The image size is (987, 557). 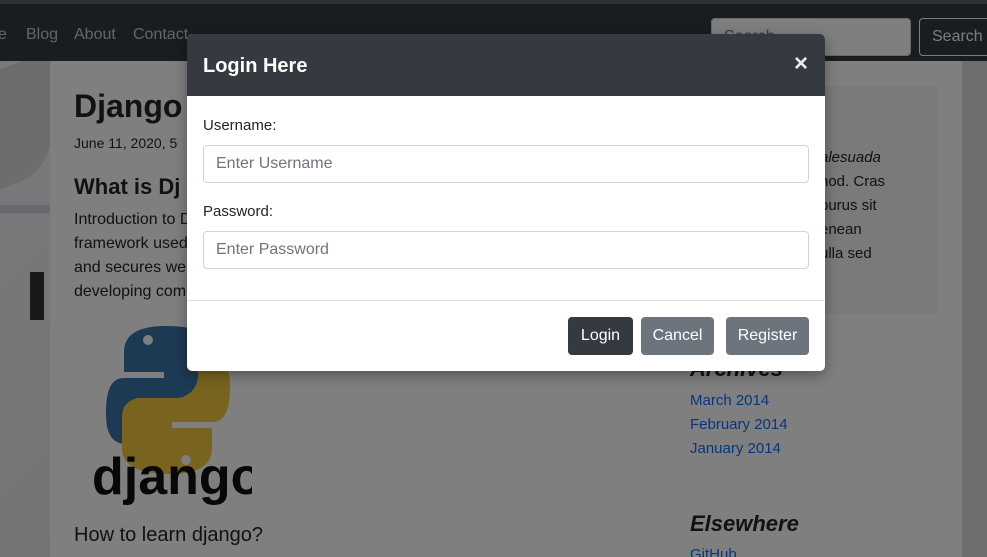 What do you see at coordinates (255, 66) in the screenshot?
I see `modal-title: Login Here` at bounding box center [255, 66].